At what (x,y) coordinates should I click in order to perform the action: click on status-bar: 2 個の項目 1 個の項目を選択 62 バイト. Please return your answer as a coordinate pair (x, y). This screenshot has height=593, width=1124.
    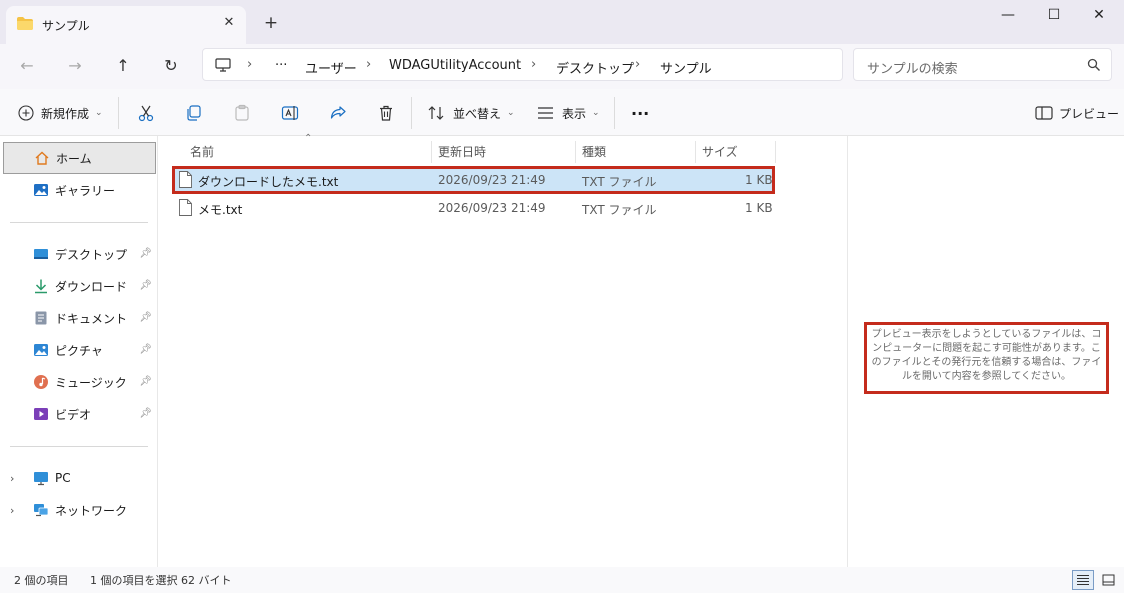
    Looking at the image, I should click on (562, 580).